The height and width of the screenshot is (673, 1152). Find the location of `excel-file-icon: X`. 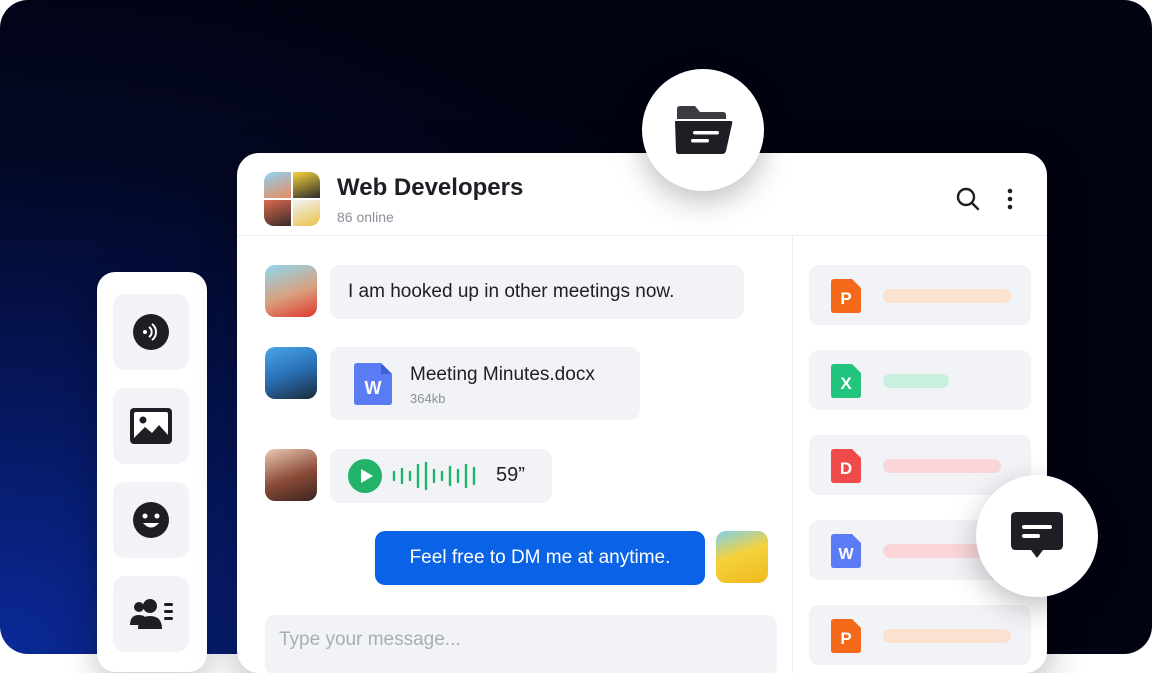

excel-file-icon: X is located at coordinates (846, 381).